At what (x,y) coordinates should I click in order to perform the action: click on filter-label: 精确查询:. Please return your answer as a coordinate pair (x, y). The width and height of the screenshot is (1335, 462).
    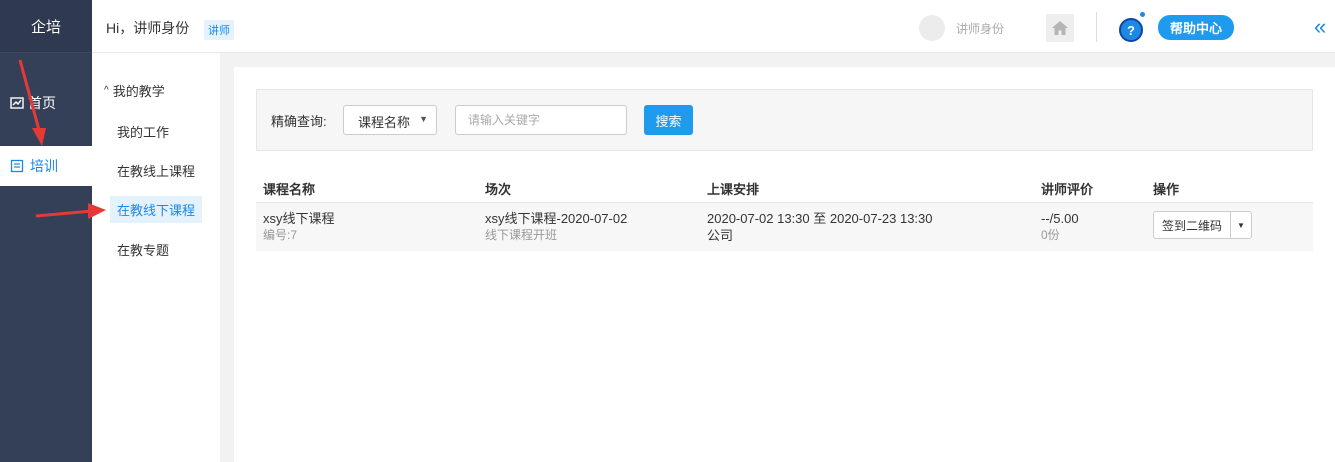
    Looking at the image, I should click on (299, 121).